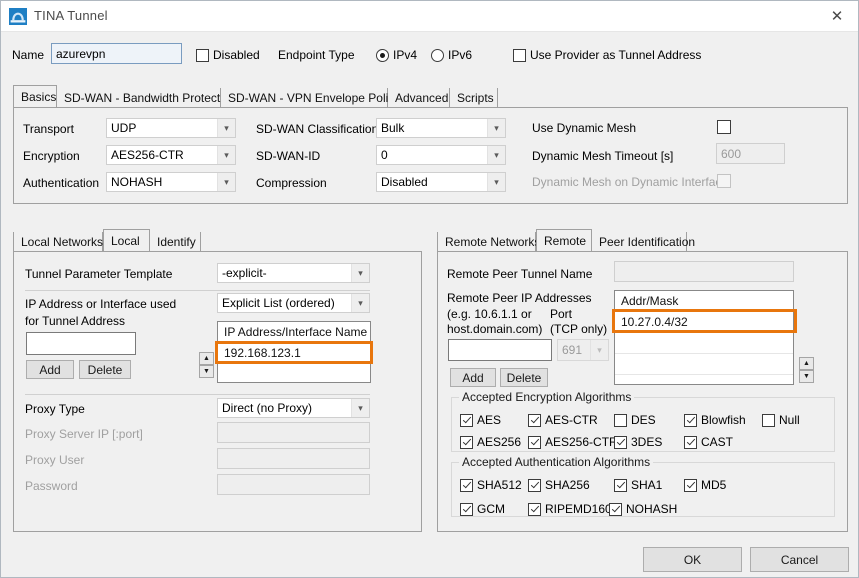 This screenshot has width=859, height=578. Describe the element at coordinates (473, 377) in the screenshot. I see `remote-add-button: Add` at that location.